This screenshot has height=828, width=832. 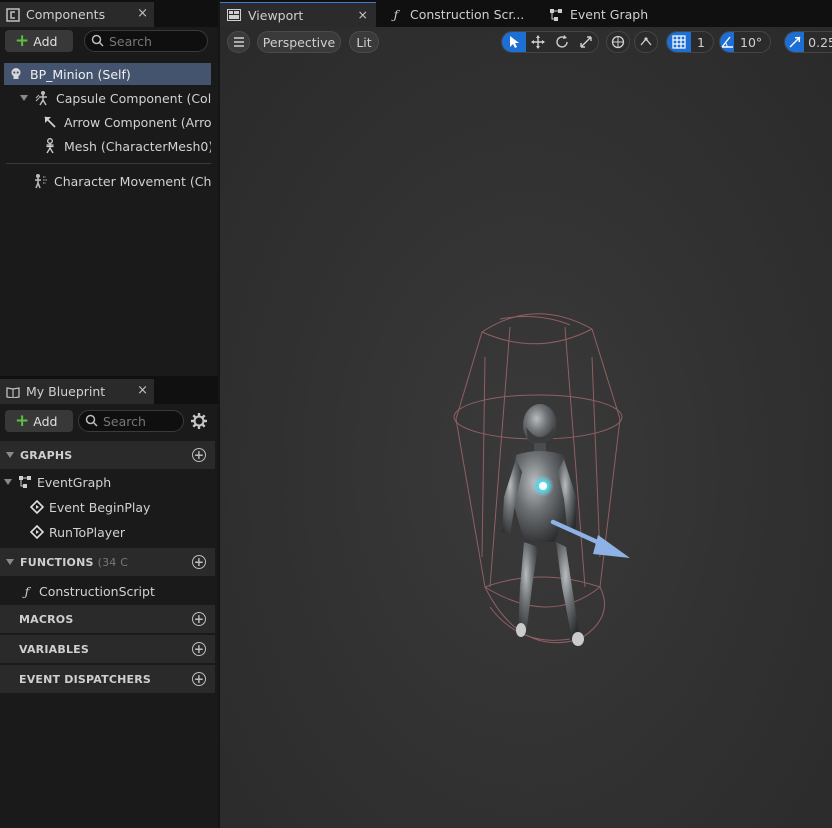 I want to click on components-search-input: Search, so click(x=146, y=41).